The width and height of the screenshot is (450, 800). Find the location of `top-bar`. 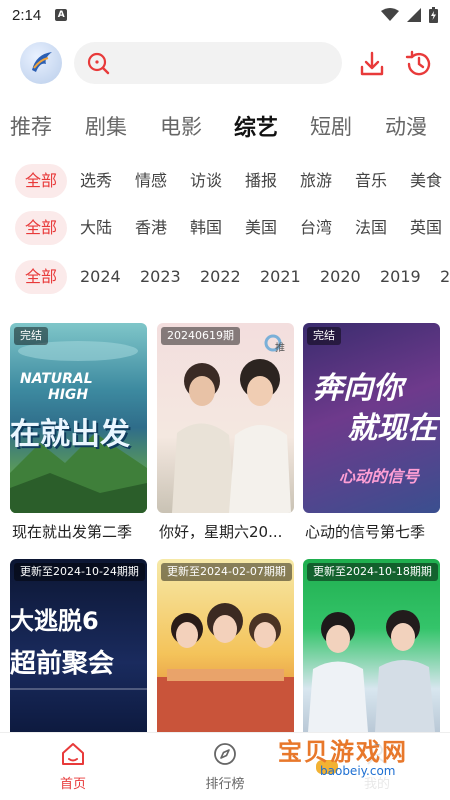

top-bar is located at coordinates (225, 65).